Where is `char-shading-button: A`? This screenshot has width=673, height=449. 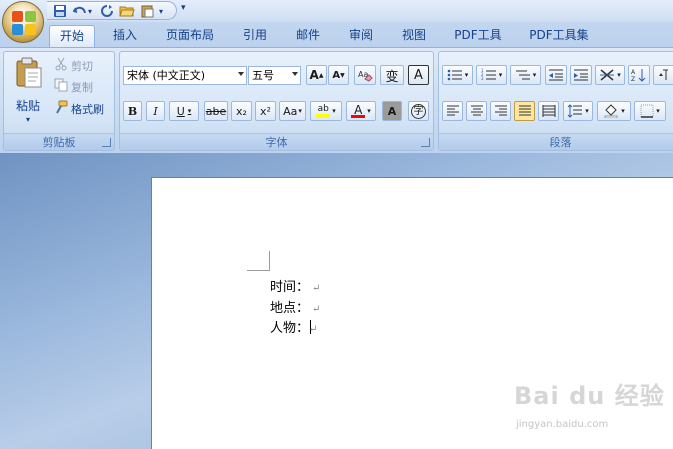
char-shading-button: A is located at coordinates (392, 111).